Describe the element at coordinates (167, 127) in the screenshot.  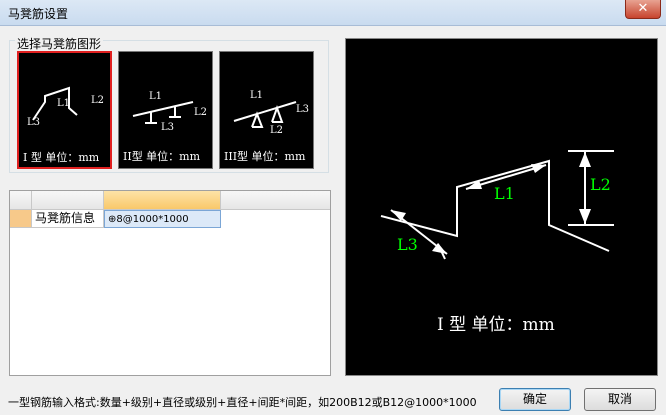
I see `type2-label-l3: L3` at that location.